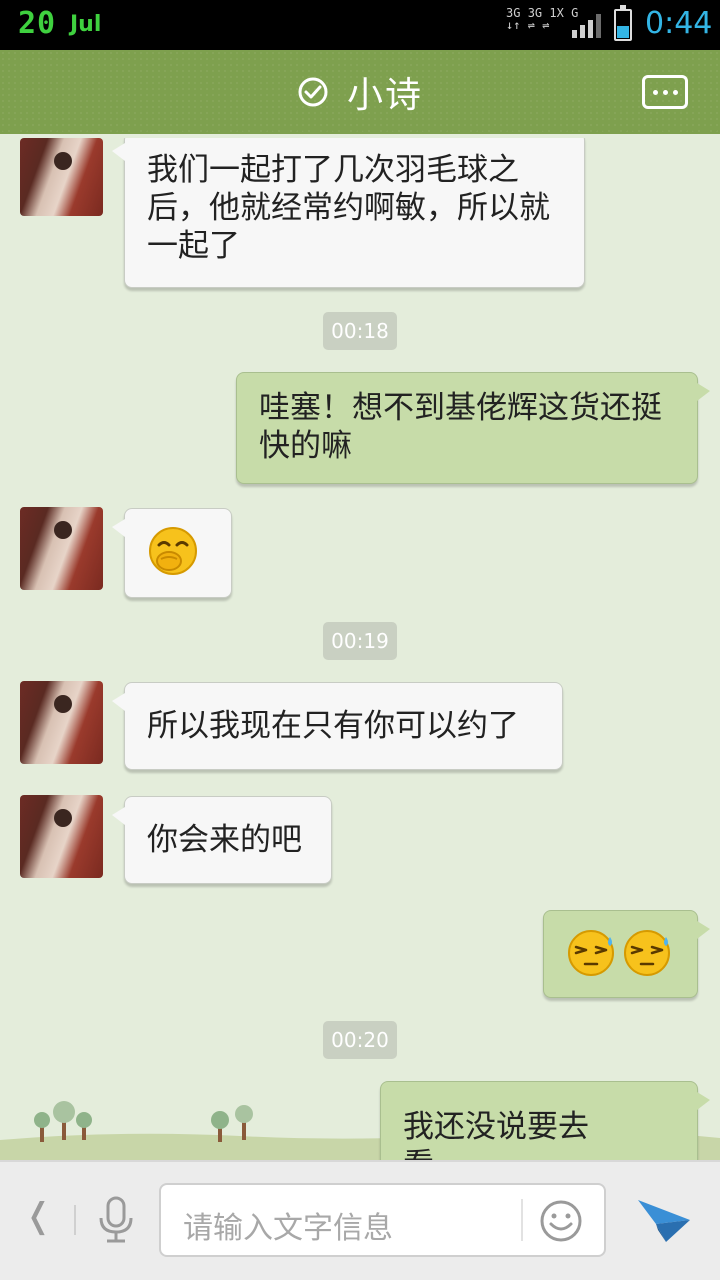 This screenshot has height=1280, width=720. I want to click on message-input: 请输入文字信息, so click(382, 1220).